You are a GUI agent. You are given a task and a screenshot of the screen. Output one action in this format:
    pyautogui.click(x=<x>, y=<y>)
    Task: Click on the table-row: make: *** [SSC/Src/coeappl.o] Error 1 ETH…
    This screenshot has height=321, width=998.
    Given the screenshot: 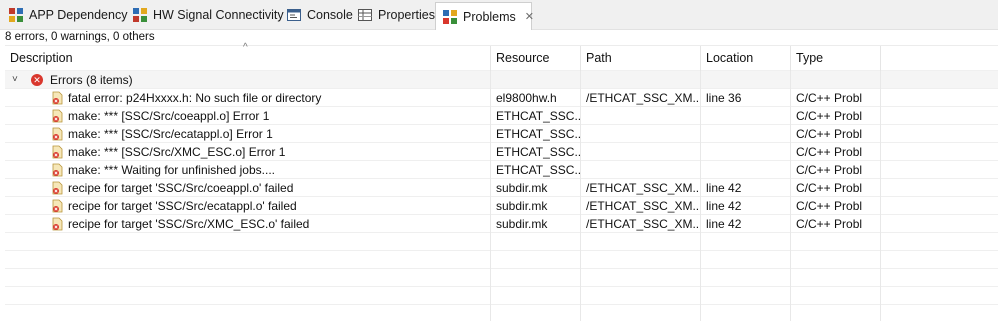 What is the action you would take?
    pyautogui.click(x=501, y=116)
    